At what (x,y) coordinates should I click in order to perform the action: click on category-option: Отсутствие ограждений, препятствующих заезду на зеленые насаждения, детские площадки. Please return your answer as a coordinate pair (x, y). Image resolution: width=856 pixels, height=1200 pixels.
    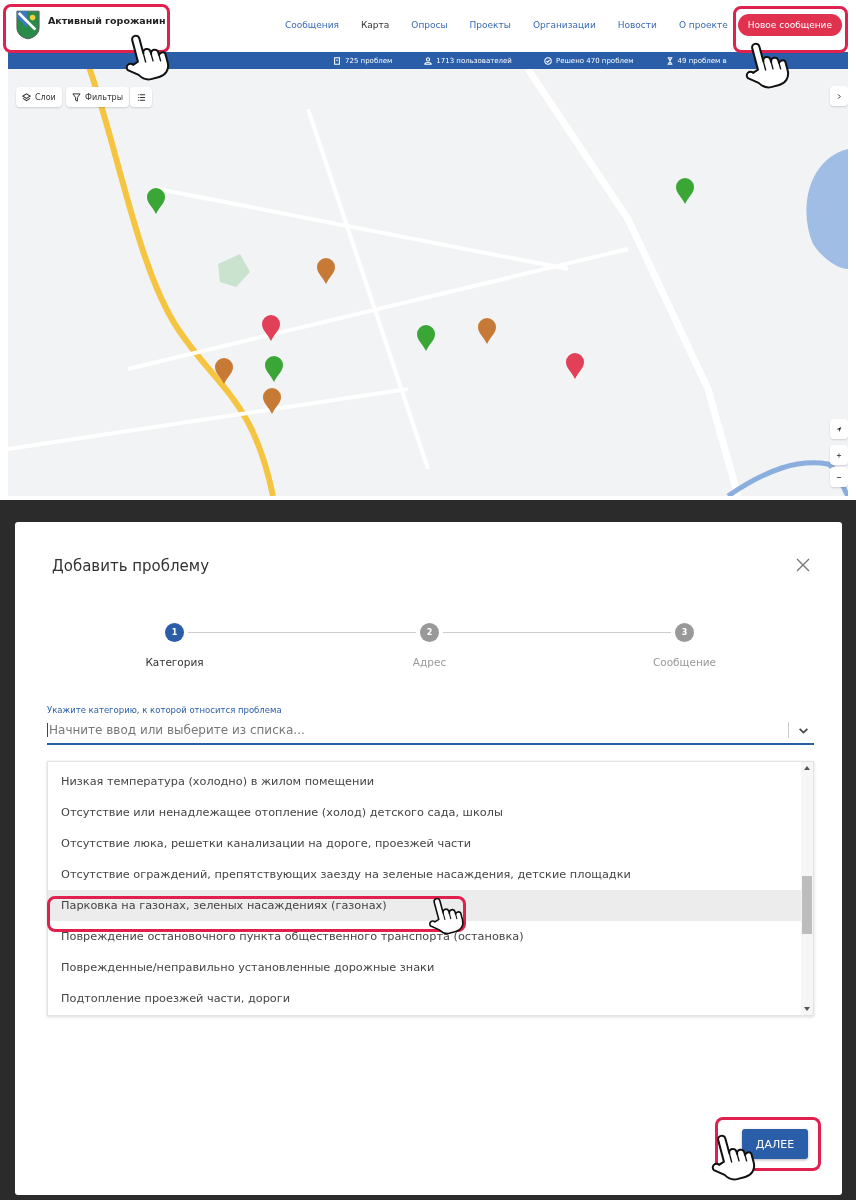
    Looking at the image, I should click on (424, 874).